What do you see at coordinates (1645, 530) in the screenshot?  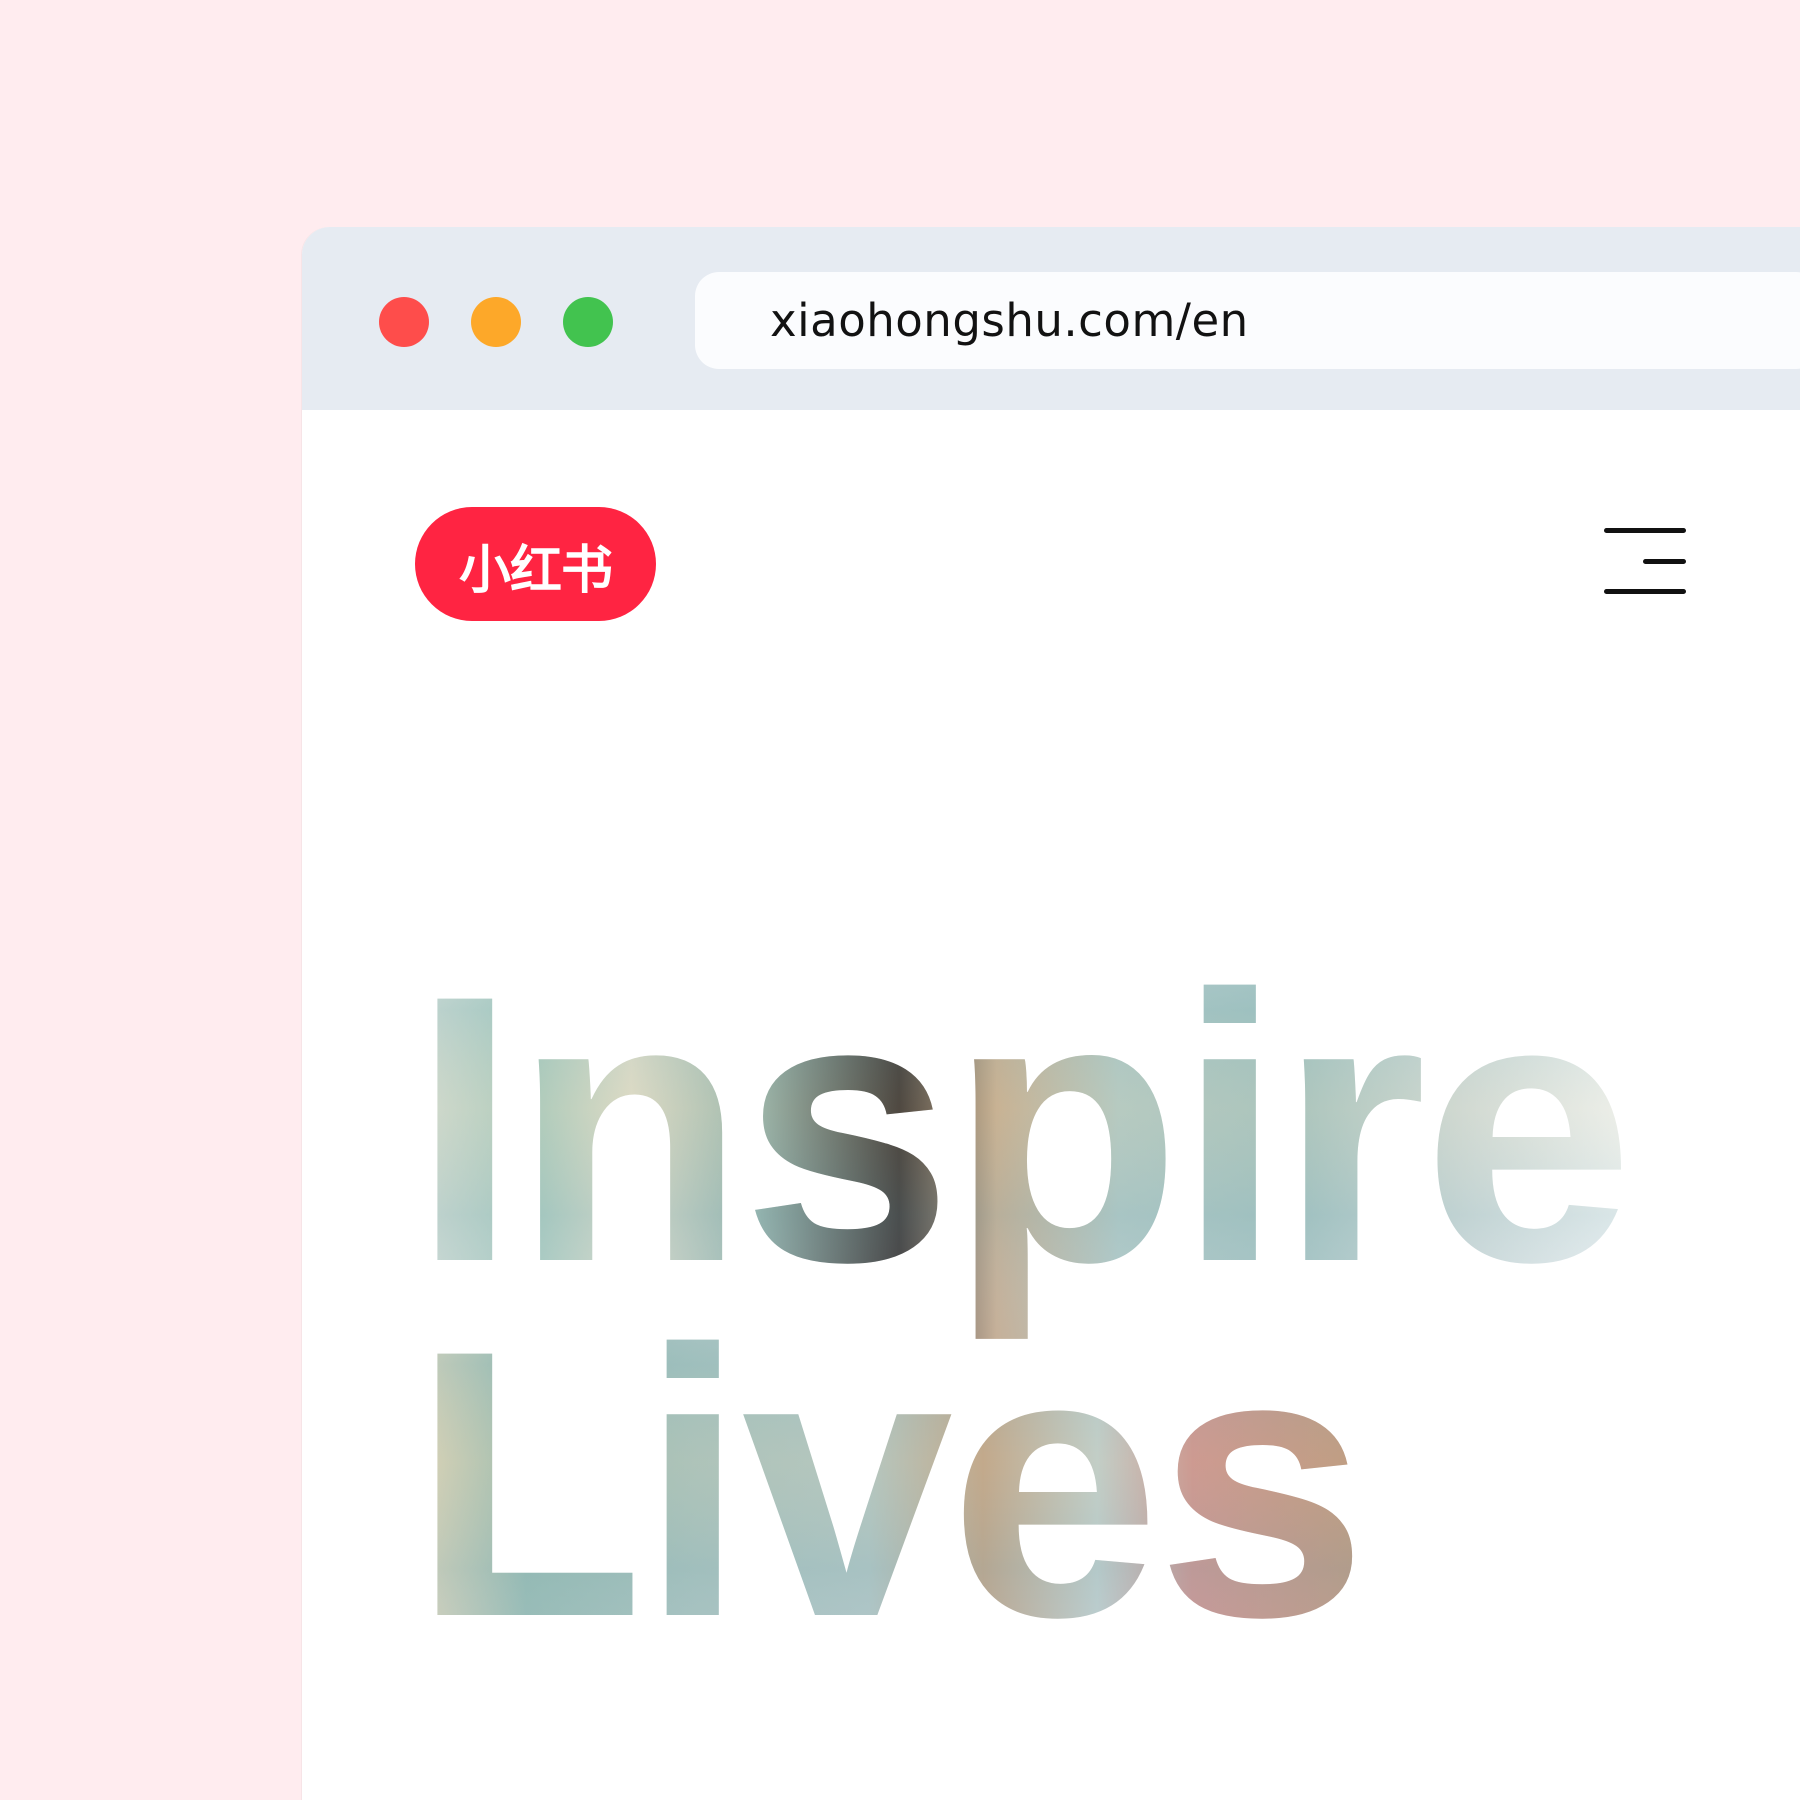 I see `menu-line-top` at bounding box center [1645, 530].